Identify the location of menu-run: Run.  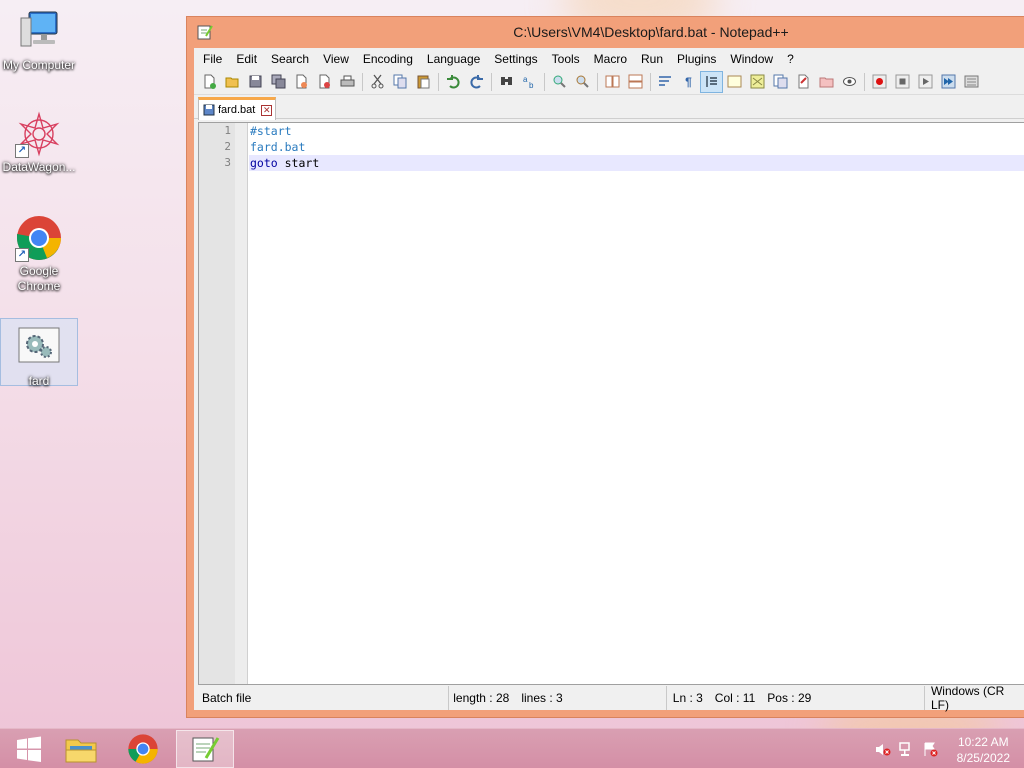
(652, 59).